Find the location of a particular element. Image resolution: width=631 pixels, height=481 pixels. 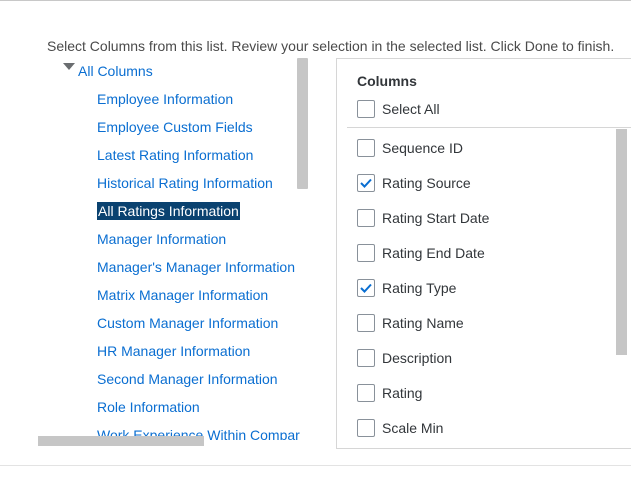

top-divider is located at coordinates (315, 0).